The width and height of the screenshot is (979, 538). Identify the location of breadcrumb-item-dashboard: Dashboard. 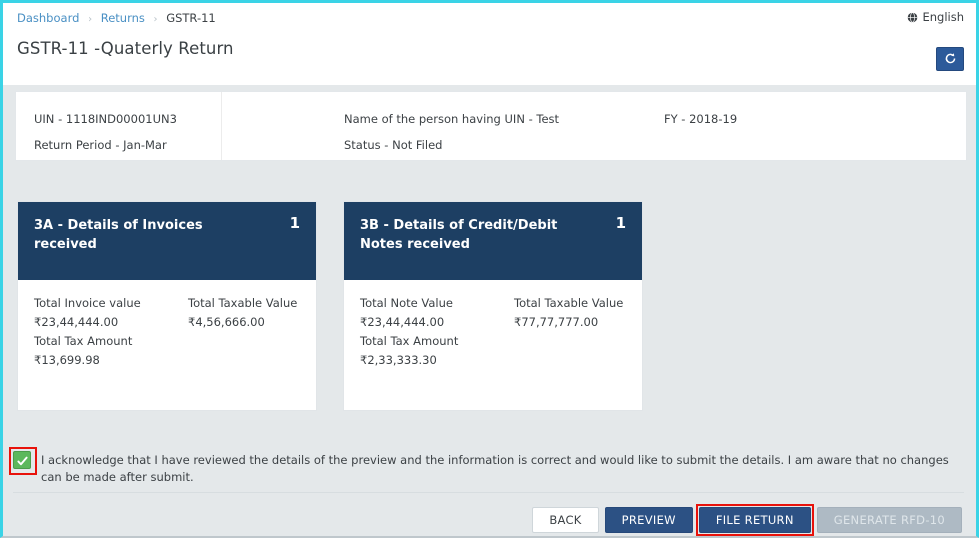
(48, 18).